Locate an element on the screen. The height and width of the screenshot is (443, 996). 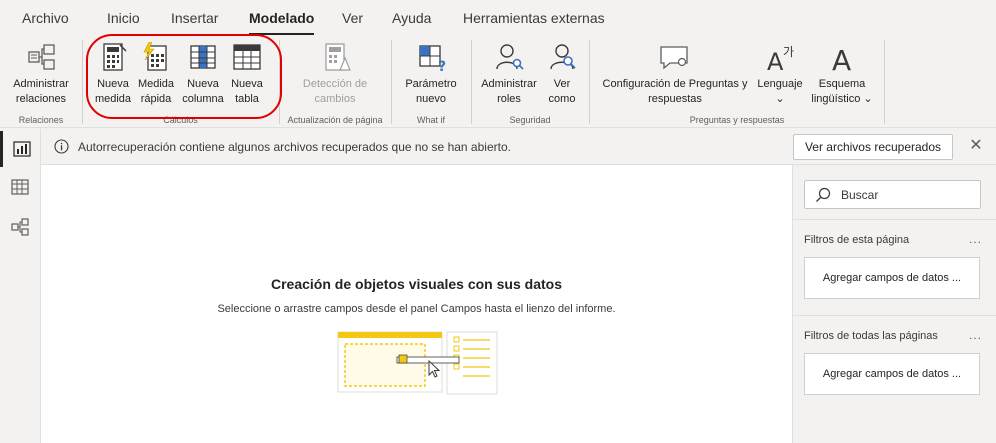
model-view-button is located at coordinates (20, 227).